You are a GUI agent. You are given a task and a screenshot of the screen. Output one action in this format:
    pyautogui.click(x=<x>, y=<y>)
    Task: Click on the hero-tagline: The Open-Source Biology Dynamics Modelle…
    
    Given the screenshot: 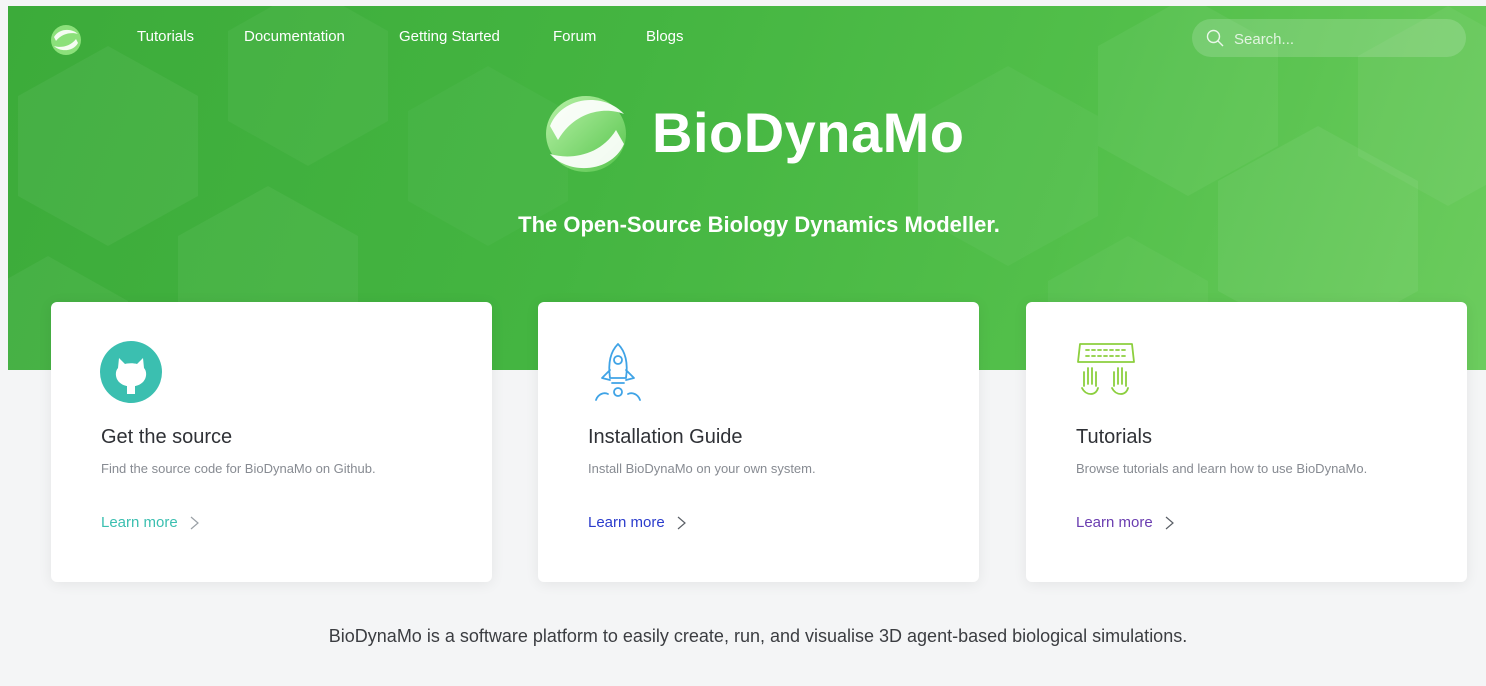 What is the action you would take?
    pyautogui.click(x=759, y=224)
    